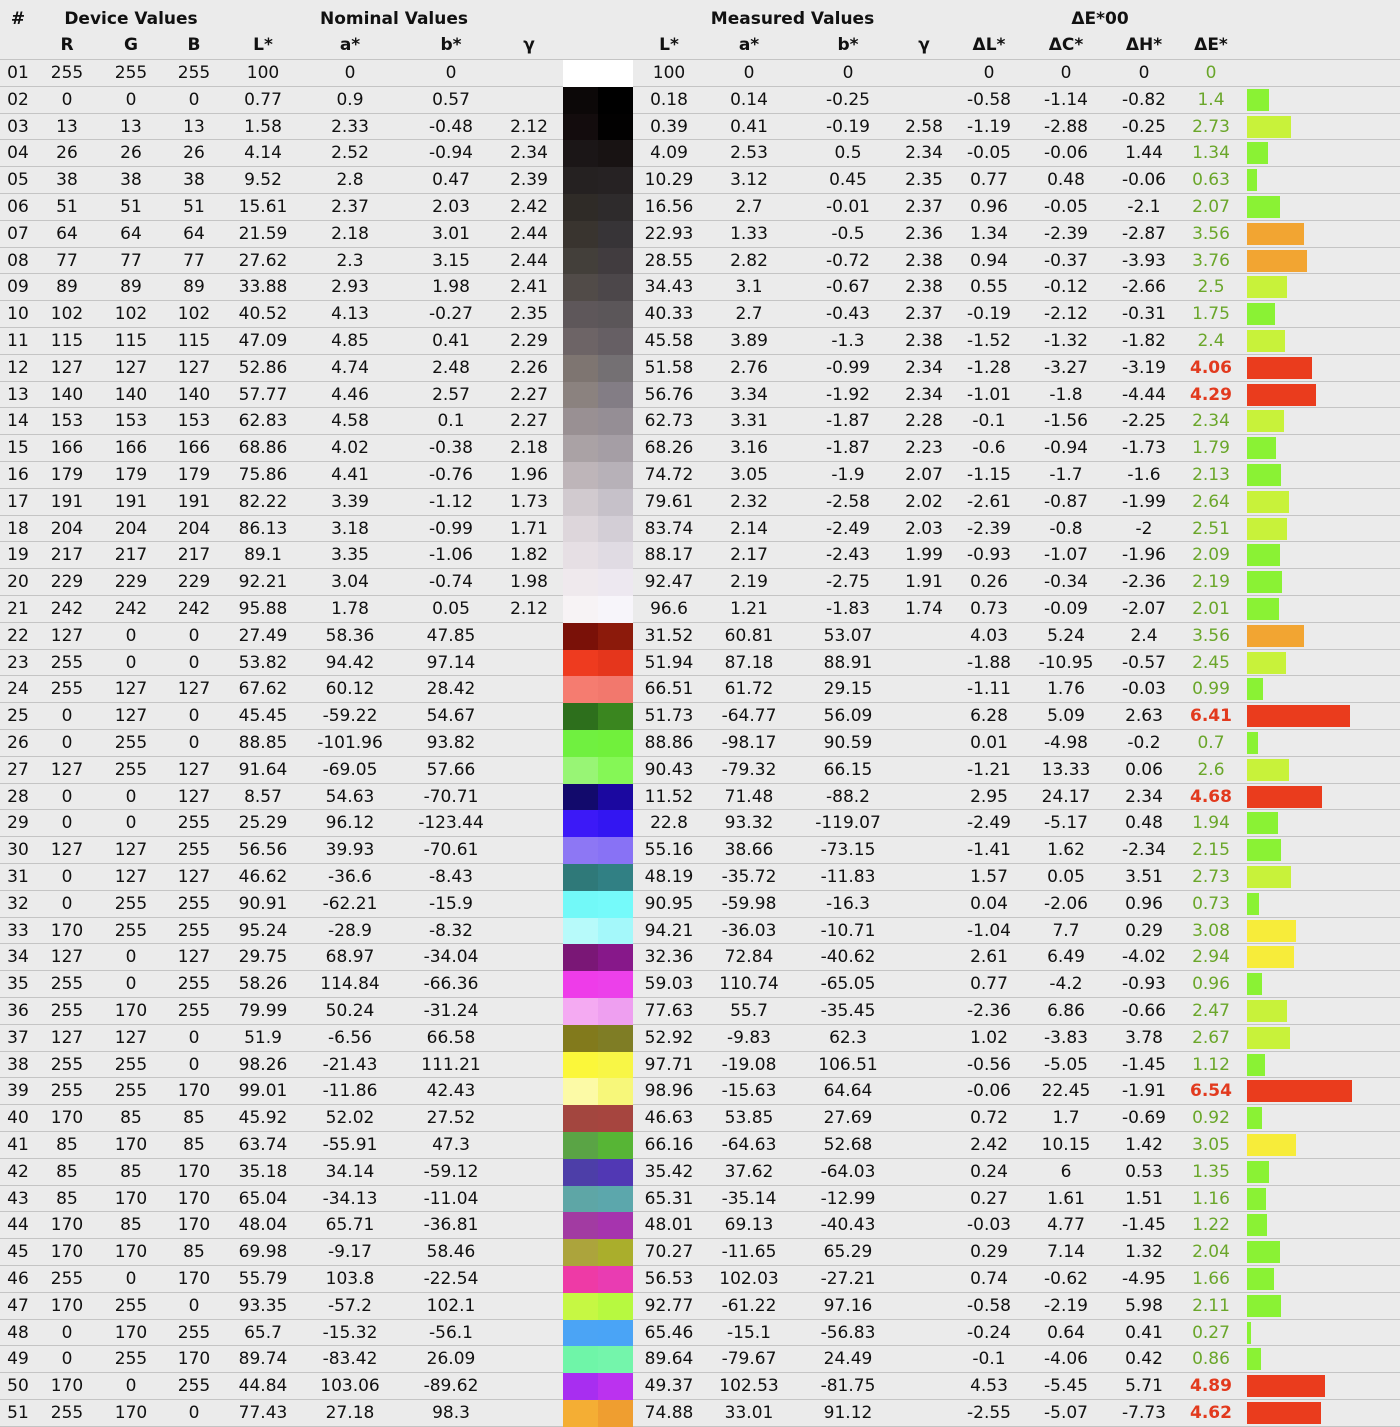  What do you see at coordinates (1144, 287) in the screenshot?
I see `cell-delta-h: -2.66` at bounding box center [1144, 287].